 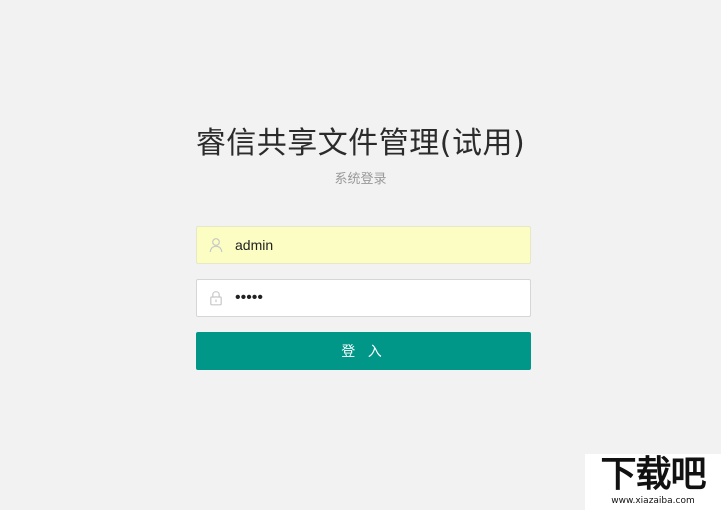 I want to click on password-field, so click(x=363, y=298).